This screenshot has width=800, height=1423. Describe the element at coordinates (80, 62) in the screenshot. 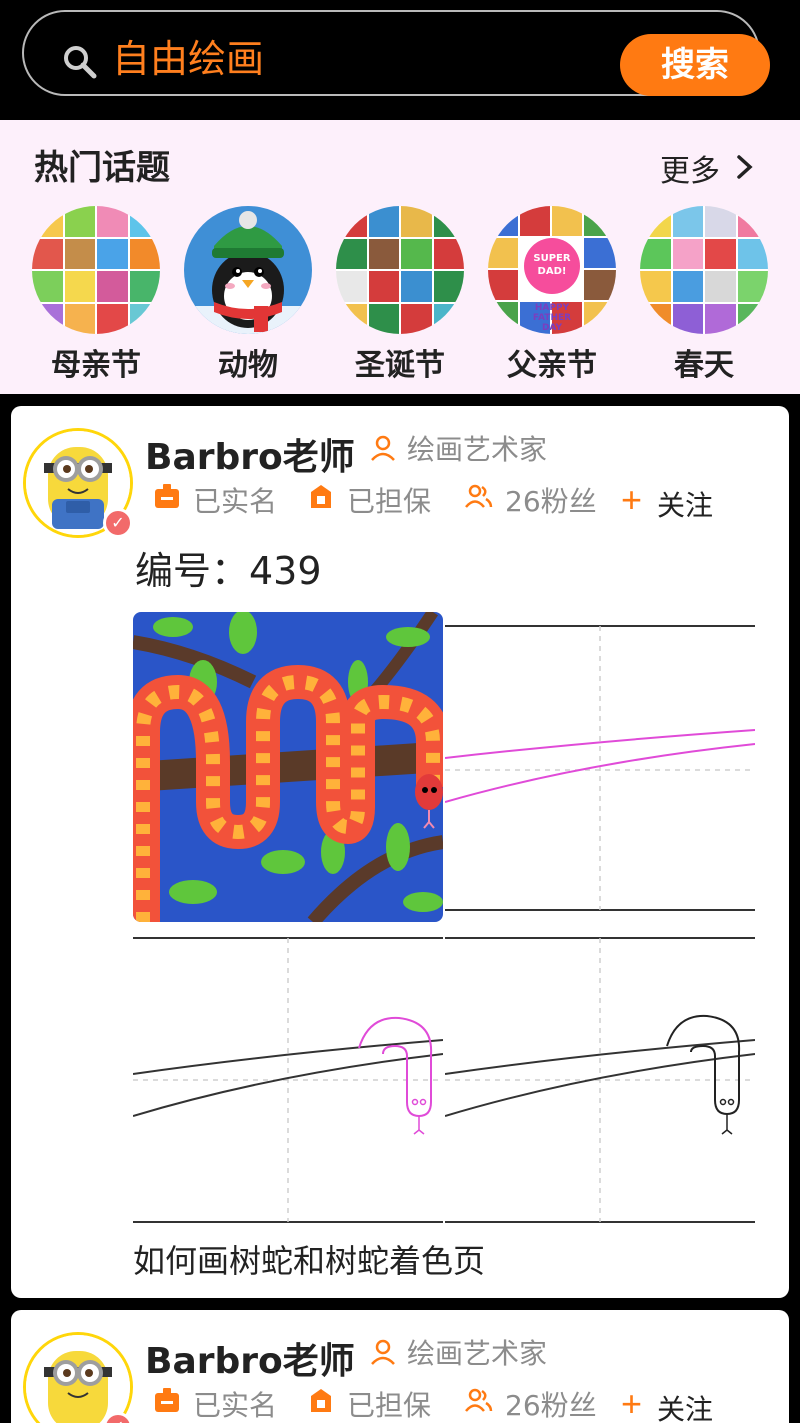

I see `search-icon` at that location.